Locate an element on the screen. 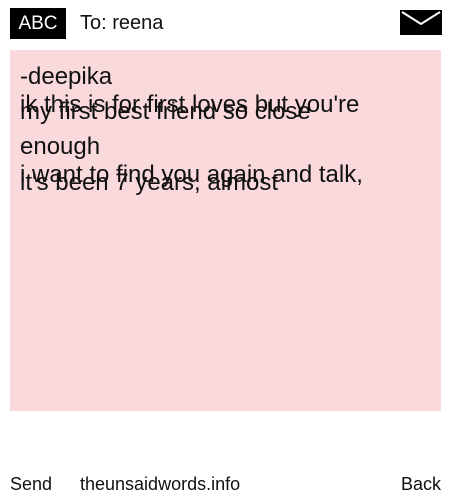 The image size is (450, 500). input-mode-badge: ABC is located at coordinates (38, 23).